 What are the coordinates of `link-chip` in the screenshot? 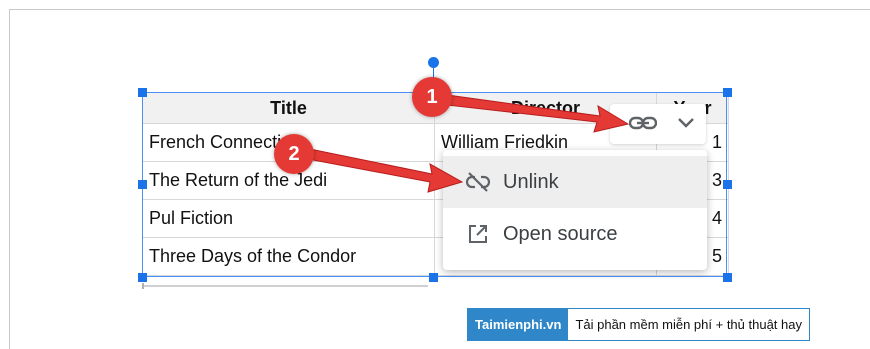 It's located at (658, 124).